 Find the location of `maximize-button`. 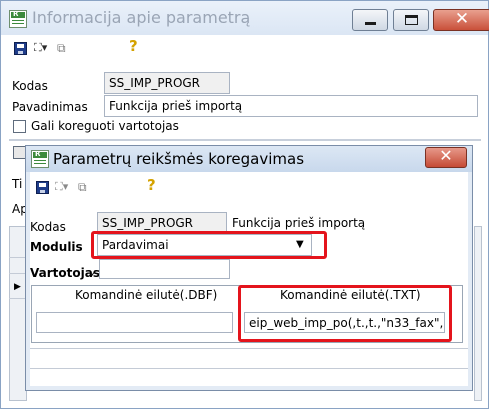

maximize-button is located at coordinates (411, 20).